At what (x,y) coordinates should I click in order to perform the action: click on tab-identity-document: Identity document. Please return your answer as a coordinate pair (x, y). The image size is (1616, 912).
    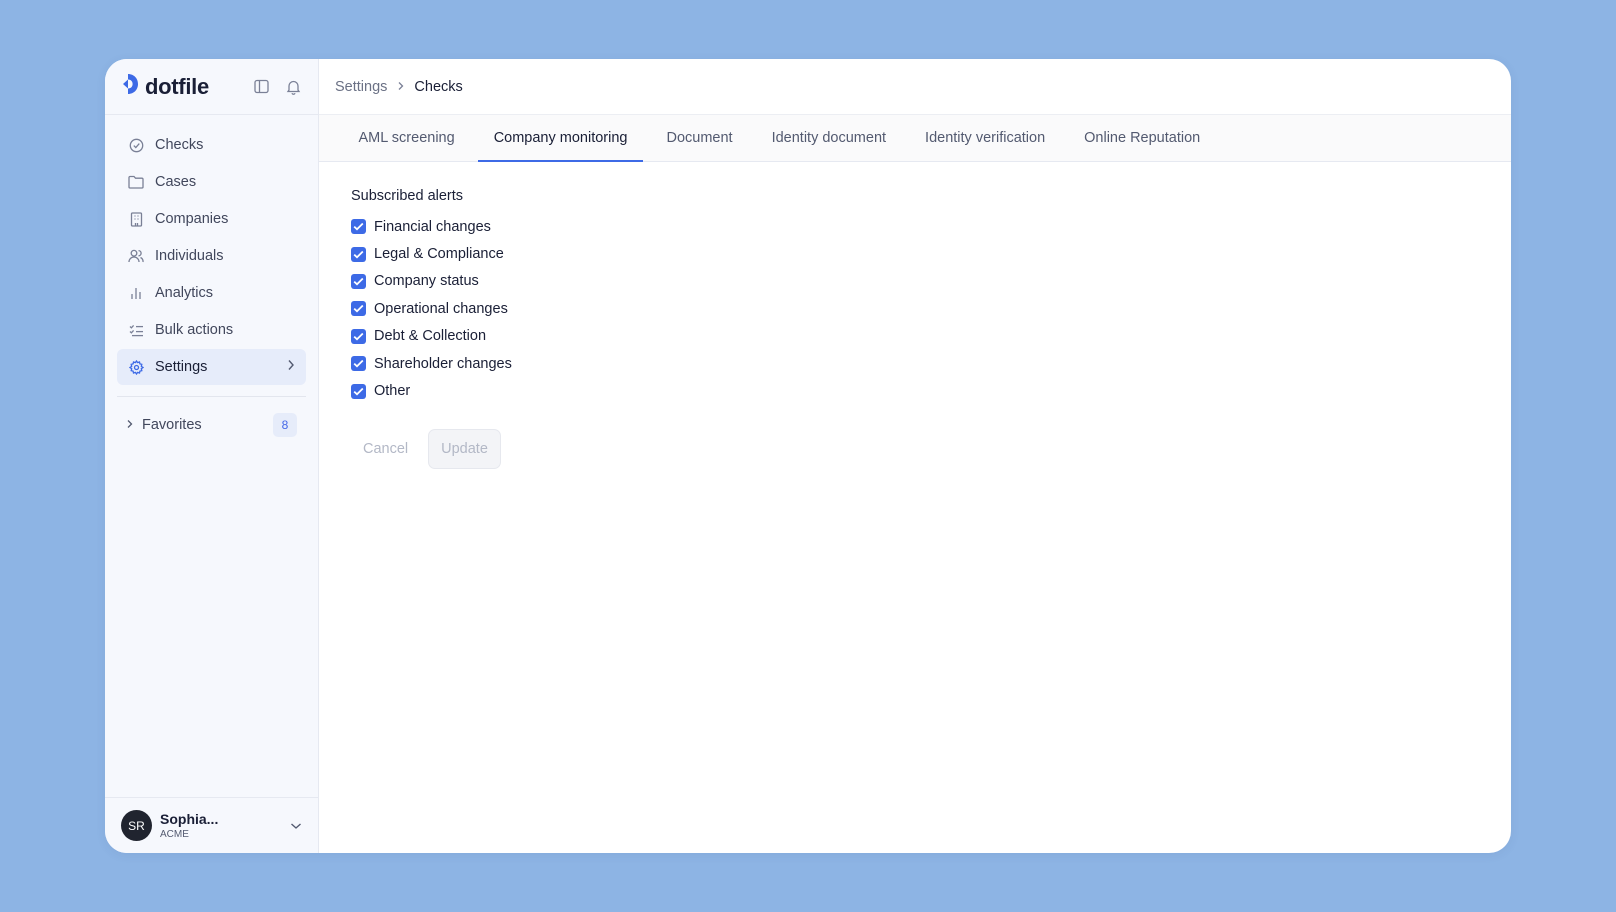
    Looking at the image, I should click on (828, 138).